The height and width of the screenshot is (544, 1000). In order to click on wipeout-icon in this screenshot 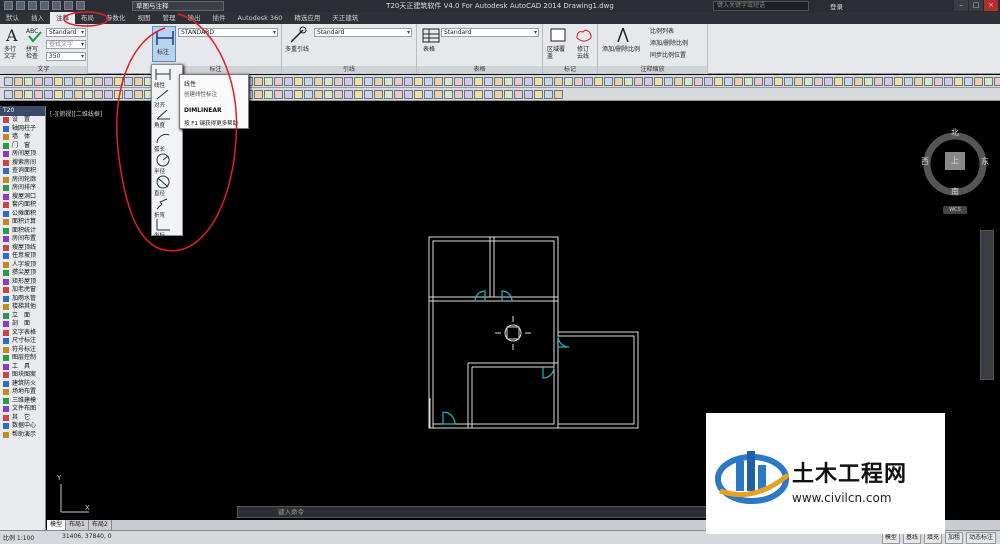, I will do `click(558, 35)`.